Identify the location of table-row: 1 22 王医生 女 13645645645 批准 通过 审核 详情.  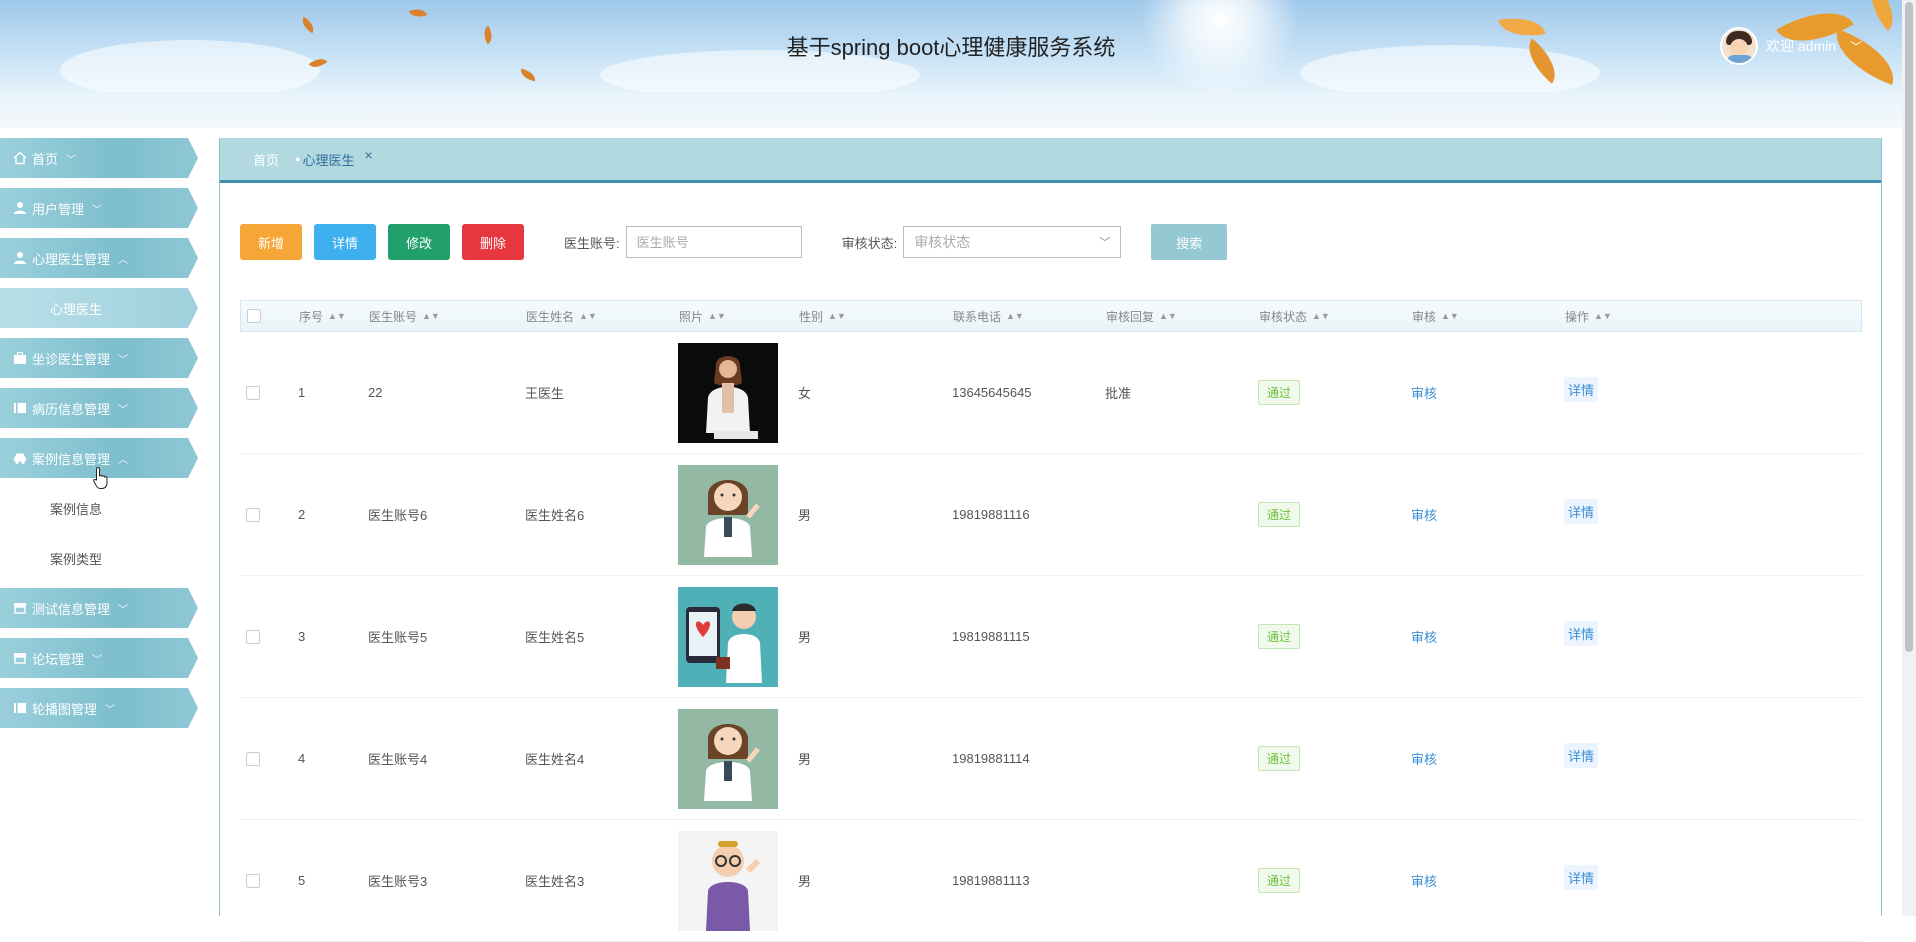
(1051, 393).